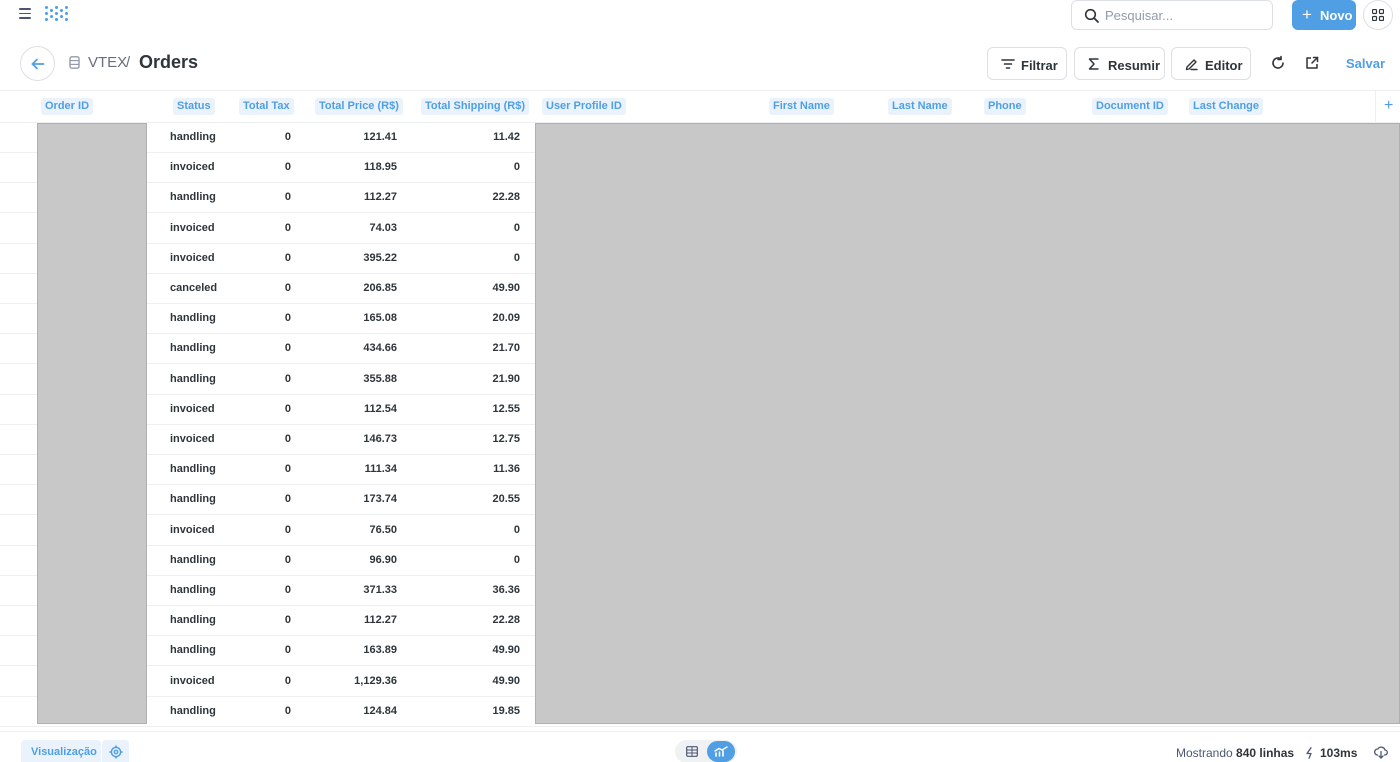 This screenshot has width=1400, height=762. I want to click on apps-button, so click(1378, 15).